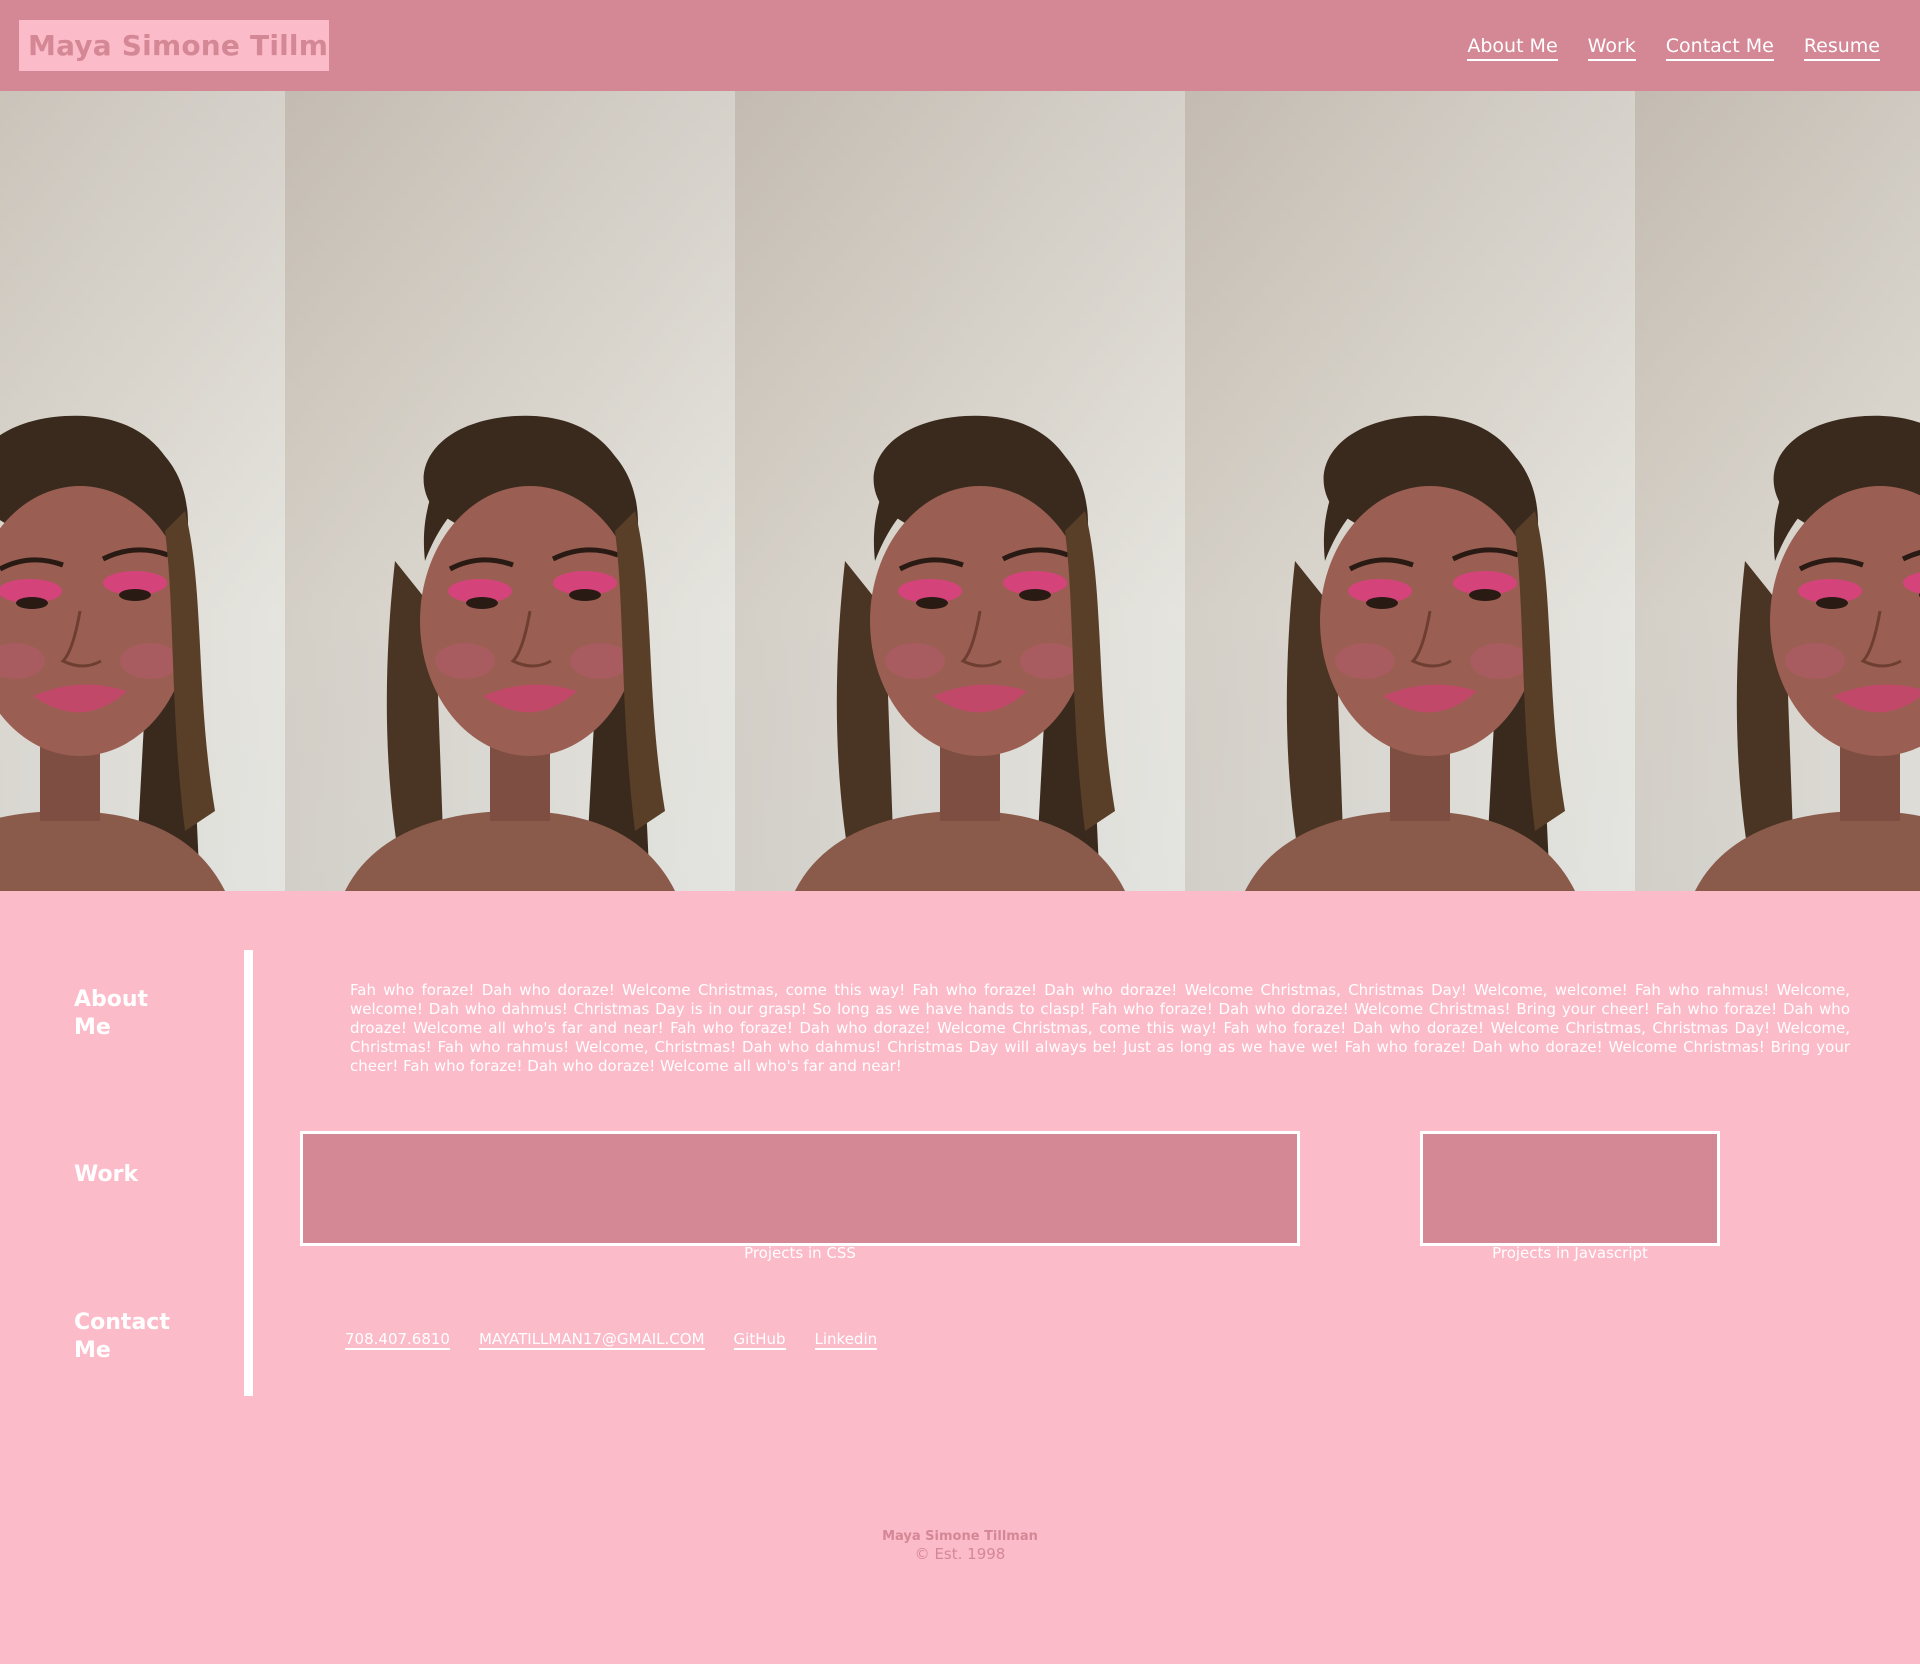 This screenshot has width=1920, height=1664. I want to click on project-card-css, so click(800, 1188).